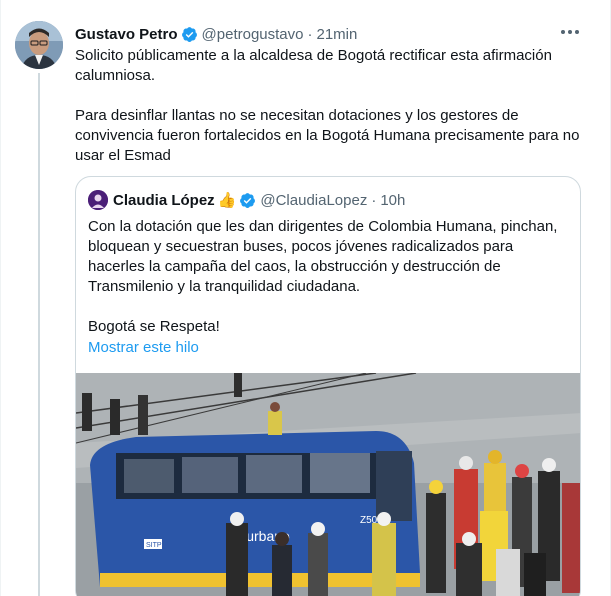 Image resolution: width=611 pixels, height=596 pixels. Describe the element at coordinates (154, 326) in the screenshot. I see `quoted-paragraph-2: Bogotá se Respeta!` at that location.